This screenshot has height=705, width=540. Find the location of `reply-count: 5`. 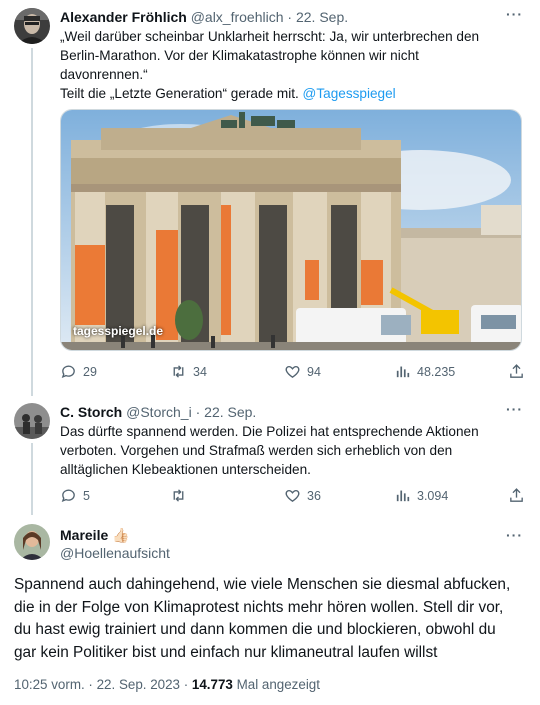

reply-count: 5 is located at coordinates (86, 495).